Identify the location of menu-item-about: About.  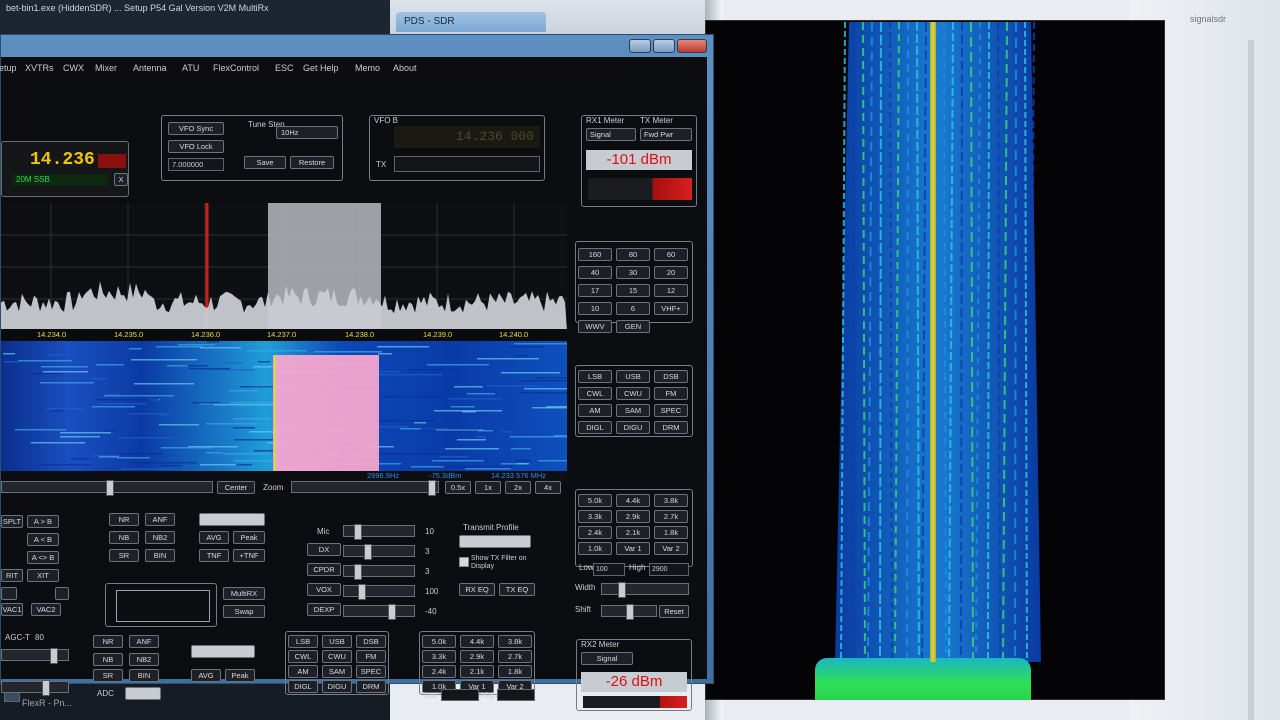
(405, 68).